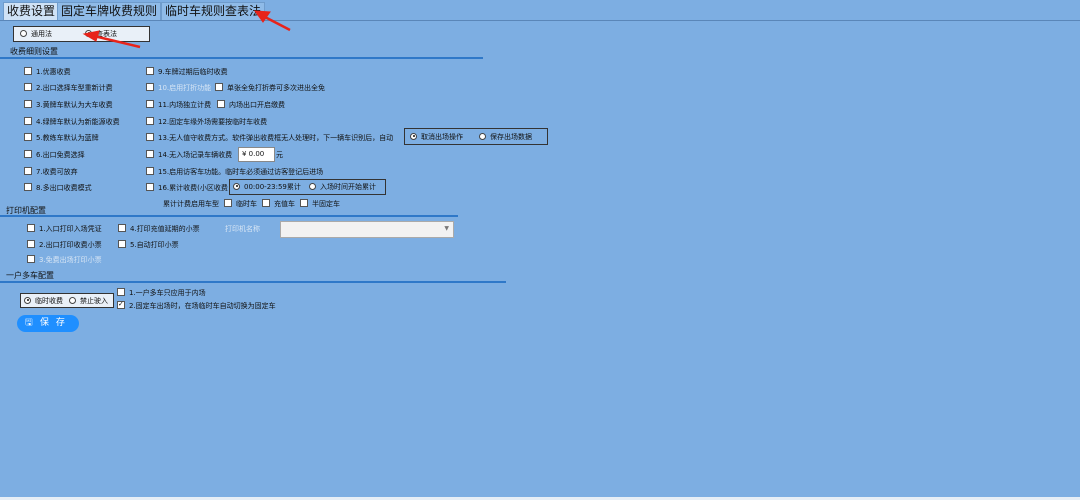 The image size is (1080, 500). What do you see at coordinates (94, 301) in the screenshot?
I see `no-entry-label: 禁止驶入` at bounding box center [94, 301].